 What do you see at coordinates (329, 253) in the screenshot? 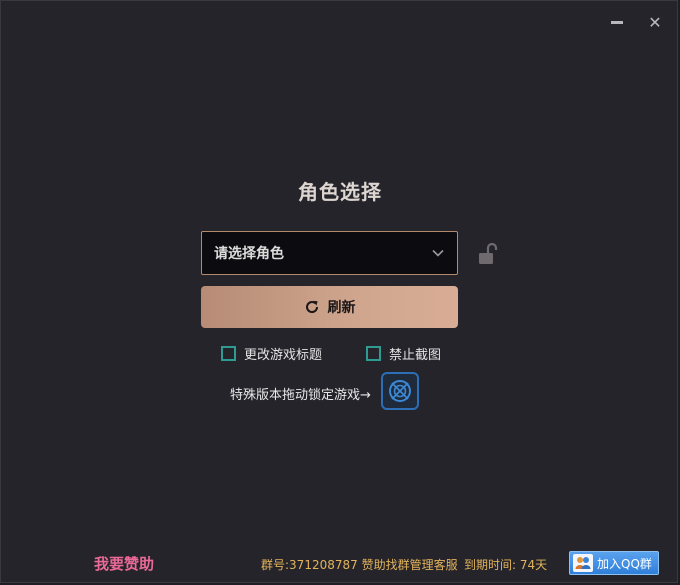
I see `role-select: 请选择角色` at bounding box center [329, 253].